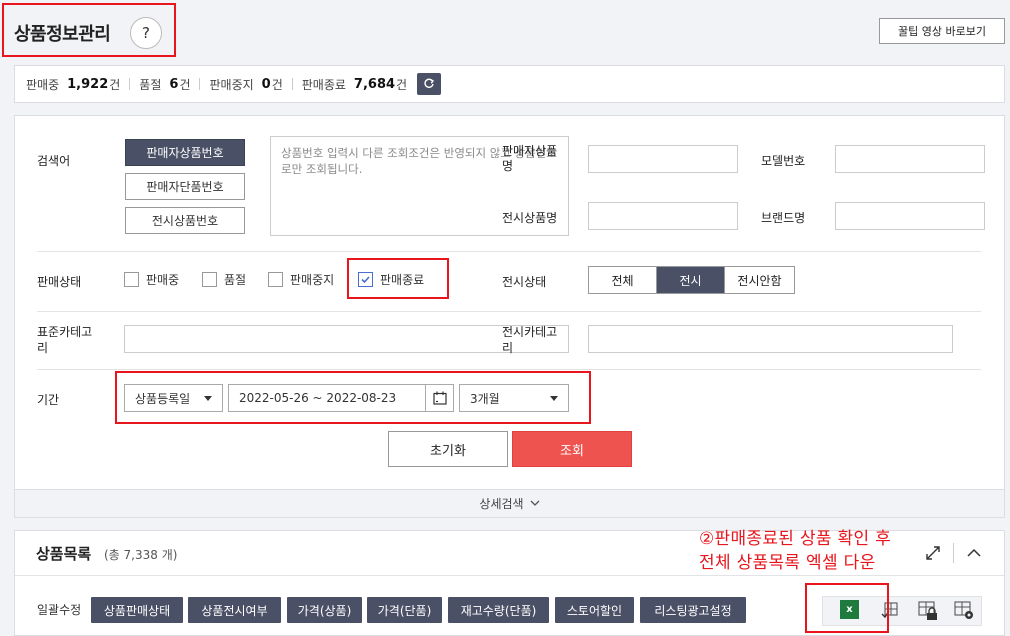 The height and width of the screenshot is (636, 1010). I want to click on sale-status-label: 판매상태, so click(59, 282).